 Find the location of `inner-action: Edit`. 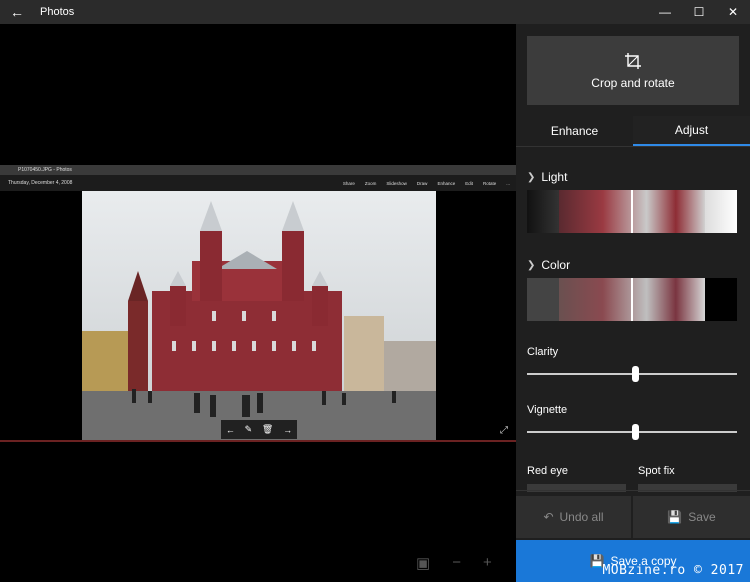

inner-action: Edit is located at coordinates (469, 183).